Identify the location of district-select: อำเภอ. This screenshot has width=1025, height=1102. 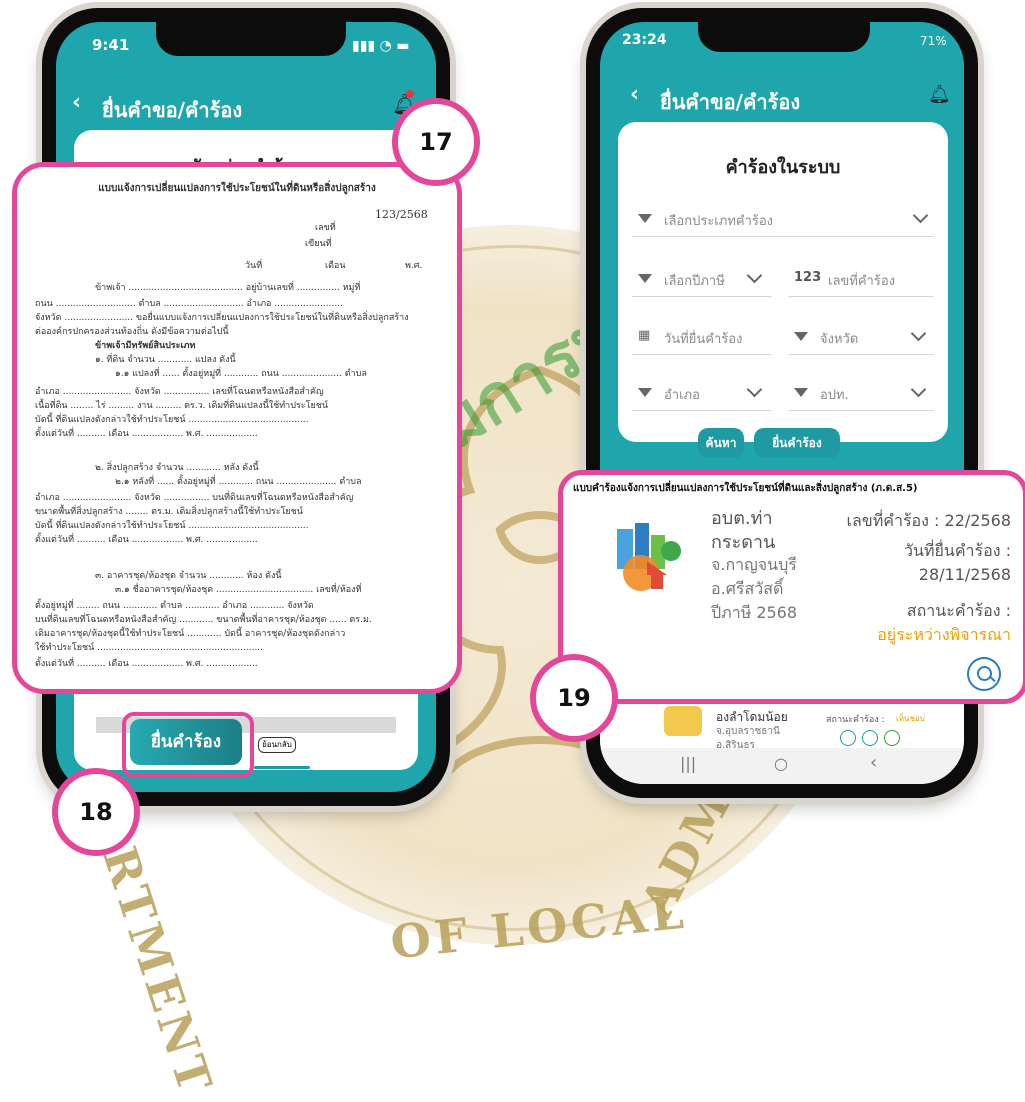
(702, 393).